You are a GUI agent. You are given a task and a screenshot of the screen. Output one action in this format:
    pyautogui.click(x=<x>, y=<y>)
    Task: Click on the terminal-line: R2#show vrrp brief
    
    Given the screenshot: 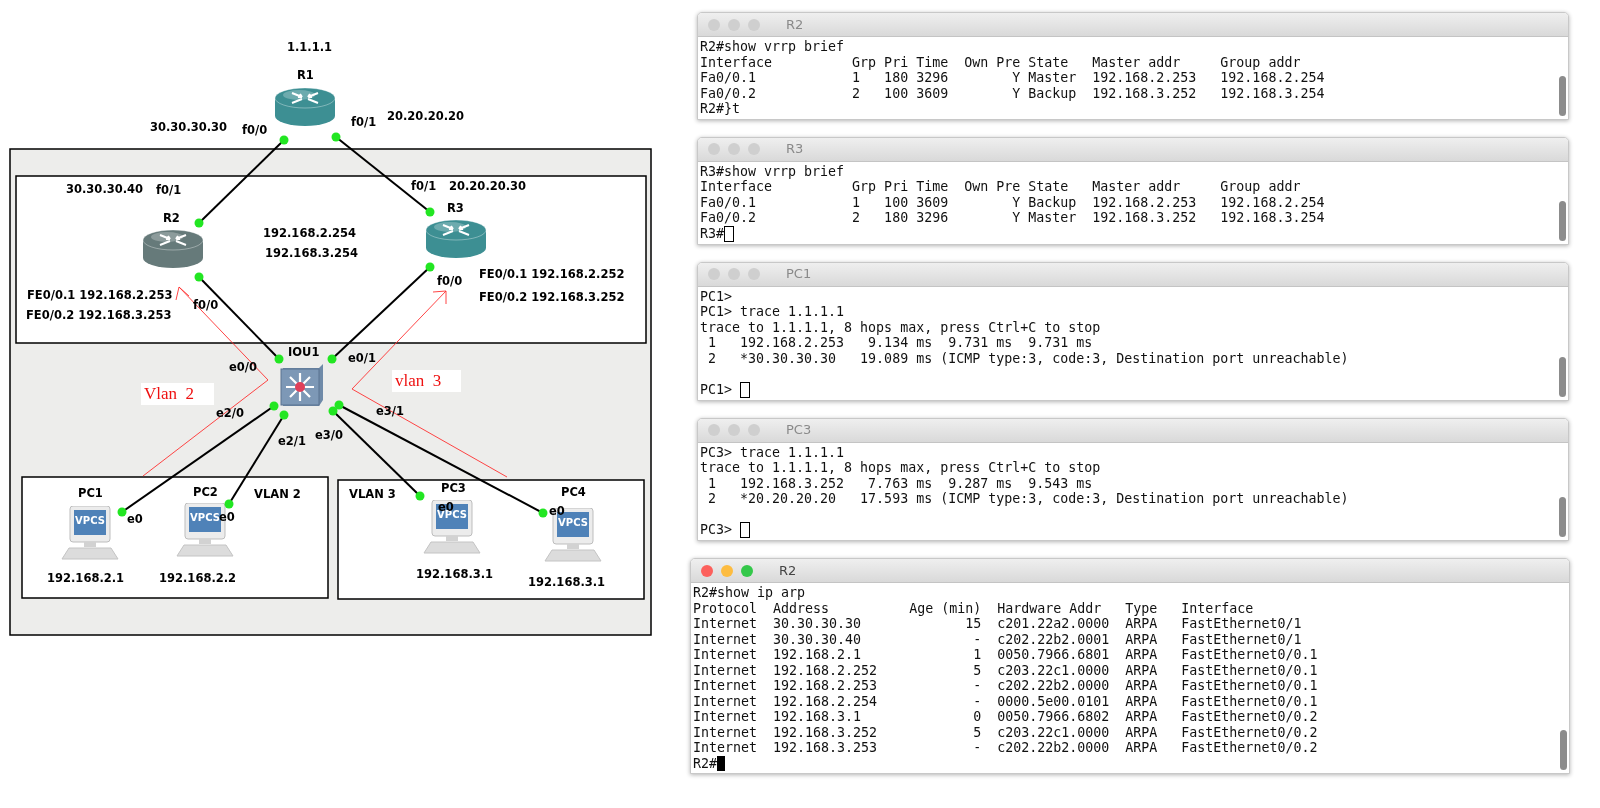 What is the action you would take?
    pyautogui.click(x=772, y=47)
    